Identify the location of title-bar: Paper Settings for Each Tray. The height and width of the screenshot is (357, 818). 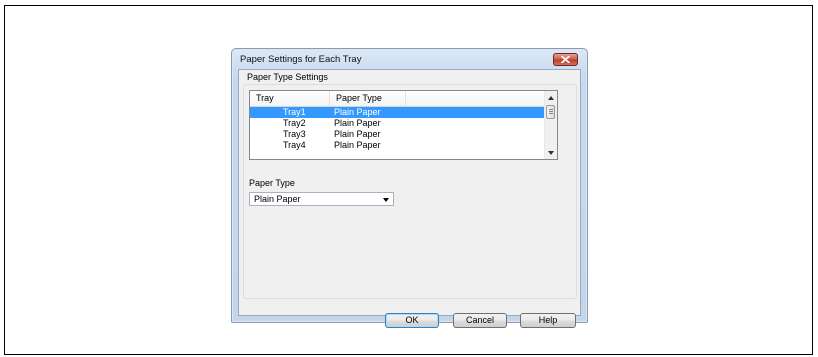
(409, 59).